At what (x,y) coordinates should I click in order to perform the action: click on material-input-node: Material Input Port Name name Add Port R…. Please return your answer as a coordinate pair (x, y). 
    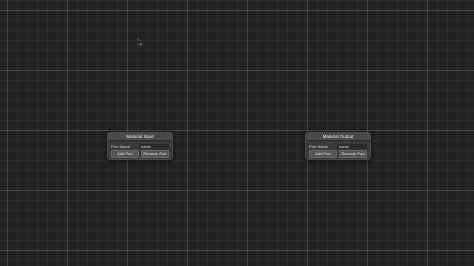
    Looking at the image, I should click on (140, 146).